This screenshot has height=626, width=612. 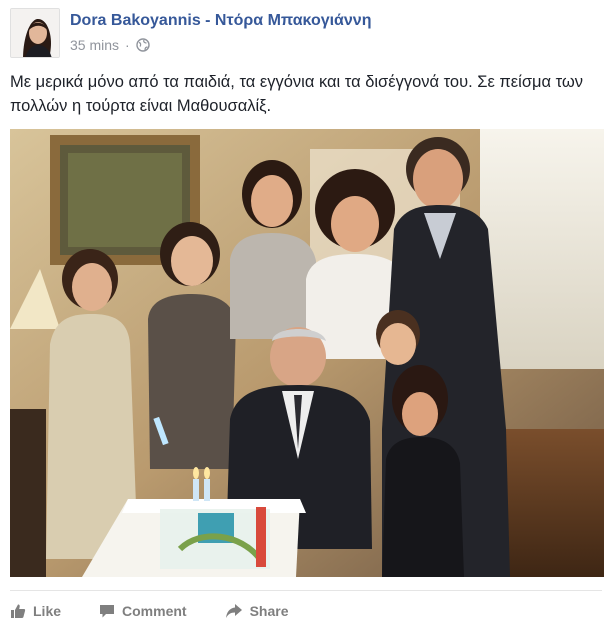 I want to click on share-button: Share, so click(x=257, y=611).